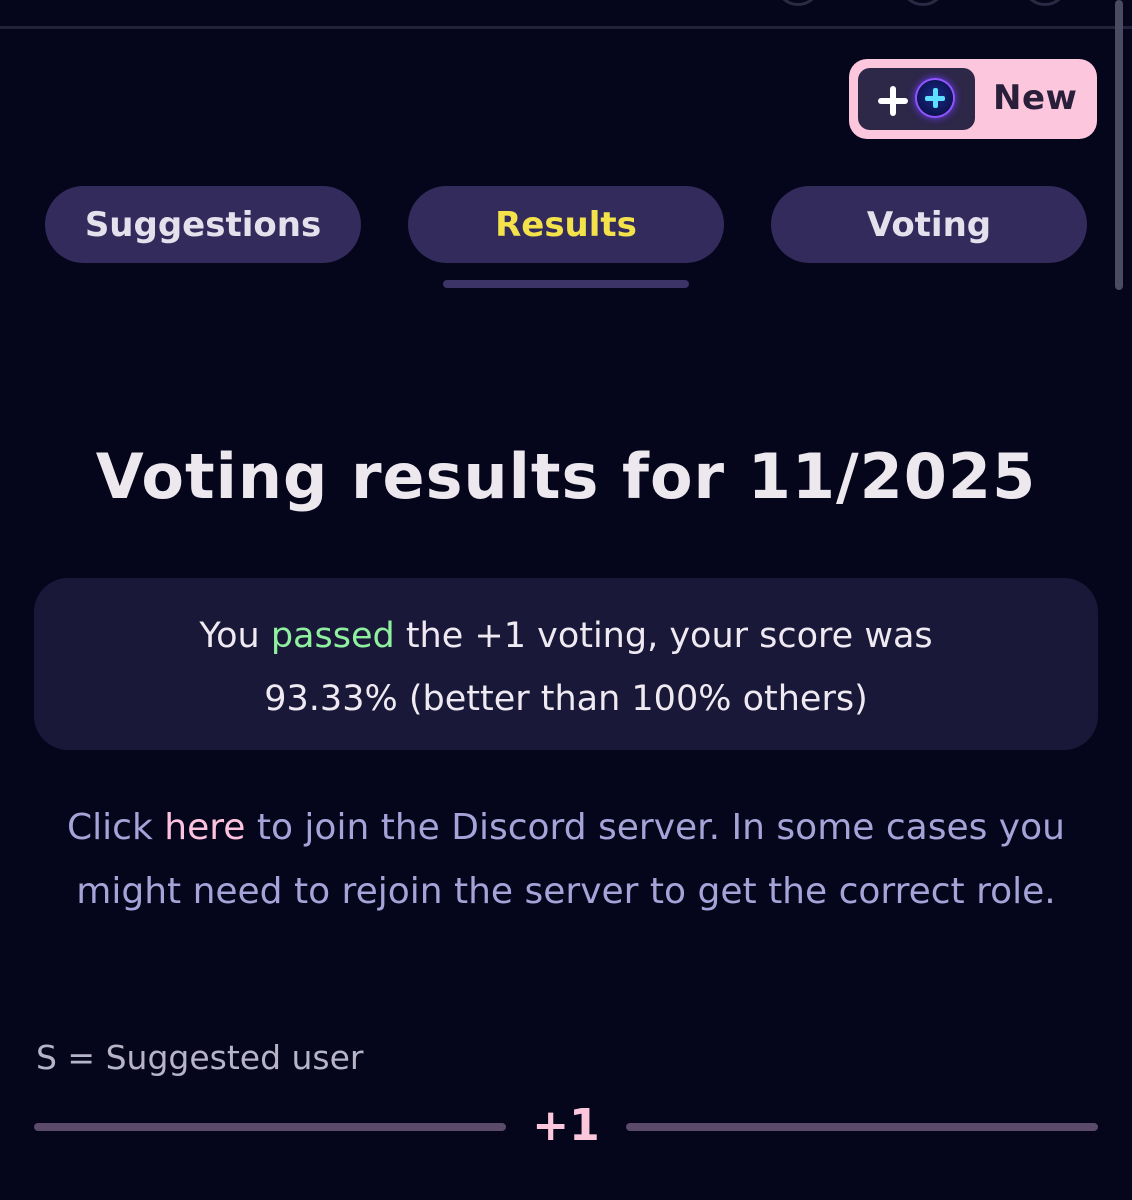  I want to click on result-summary-prefix: You, so click(235, 636).